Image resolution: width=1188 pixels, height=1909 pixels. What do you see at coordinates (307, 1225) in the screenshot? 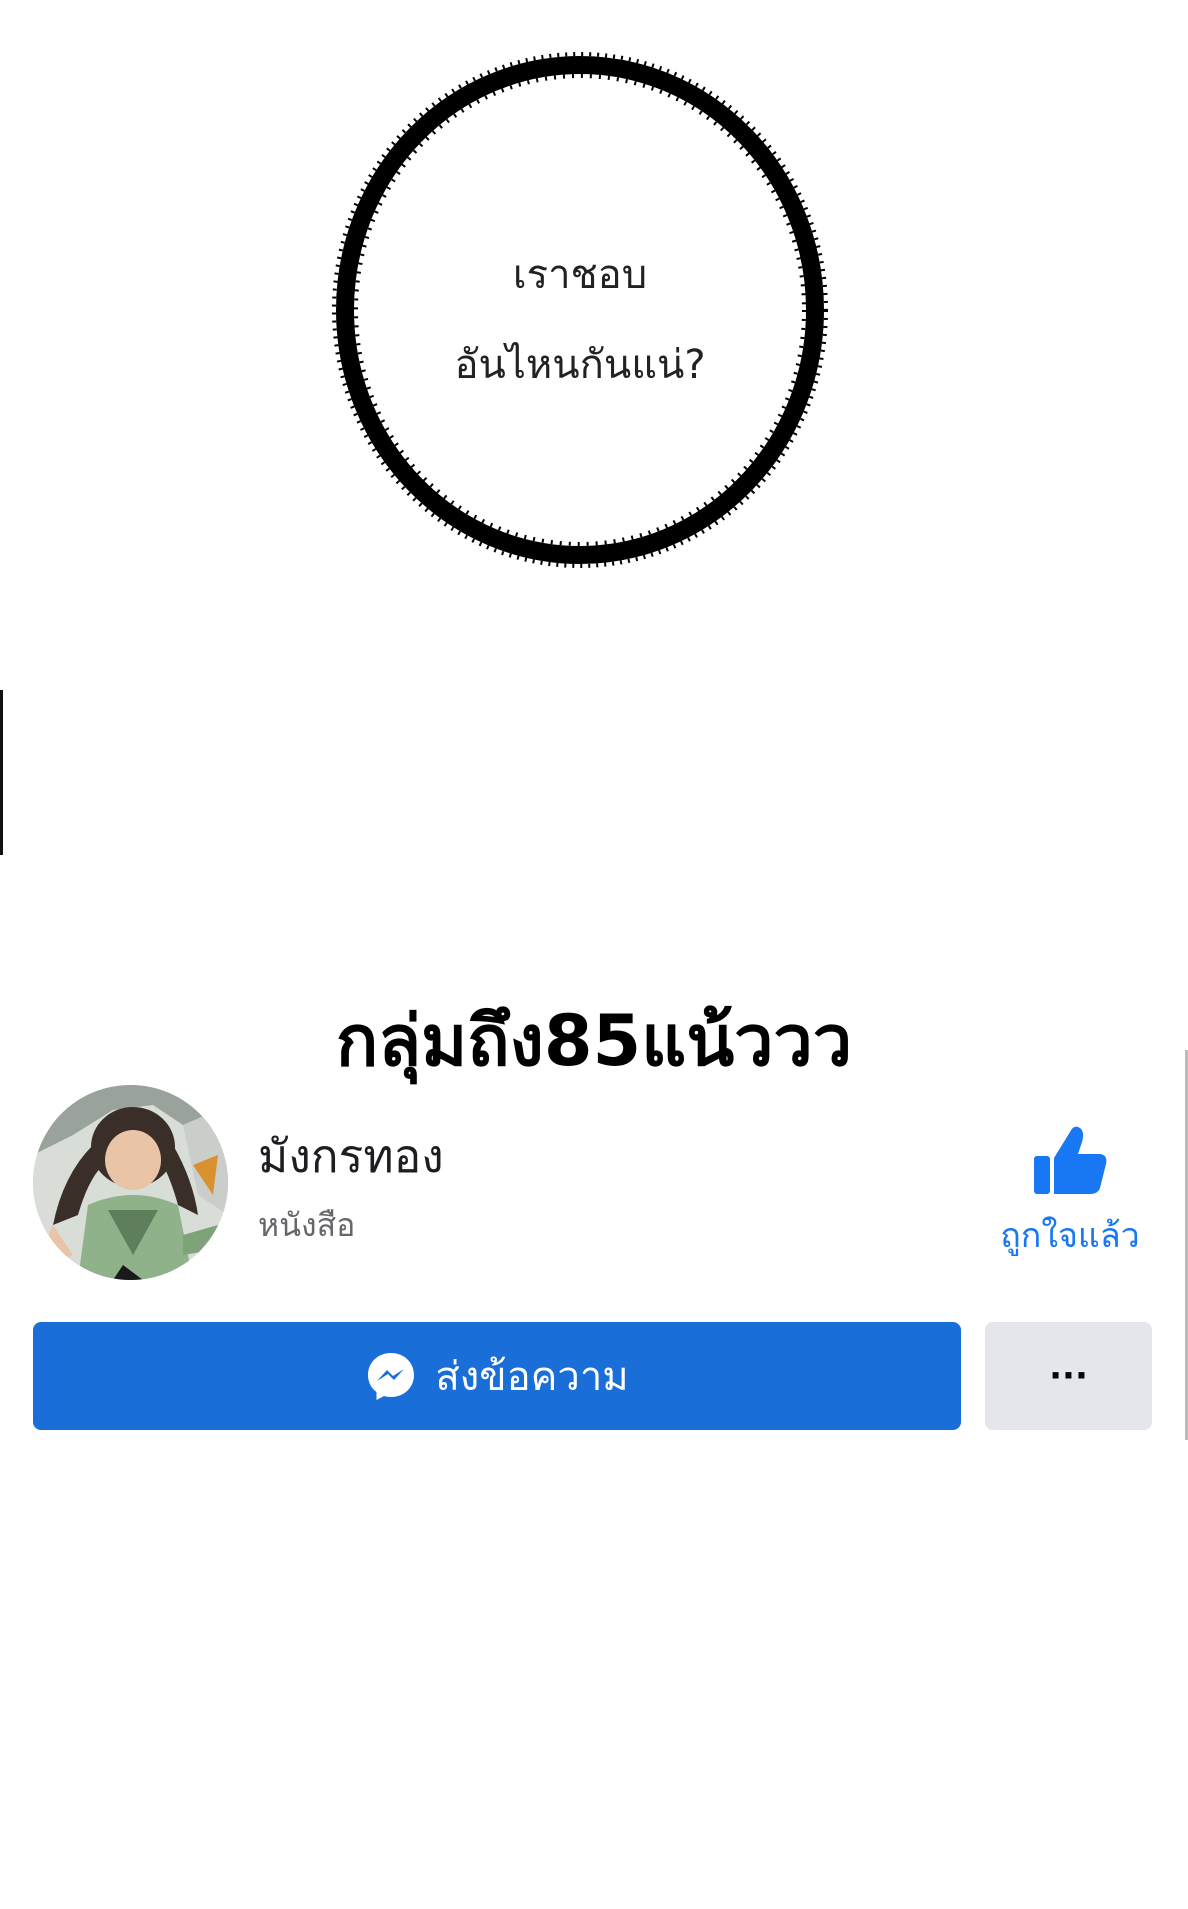
I see `page-category: หนังสือ` at bounding box center [307, 1225].